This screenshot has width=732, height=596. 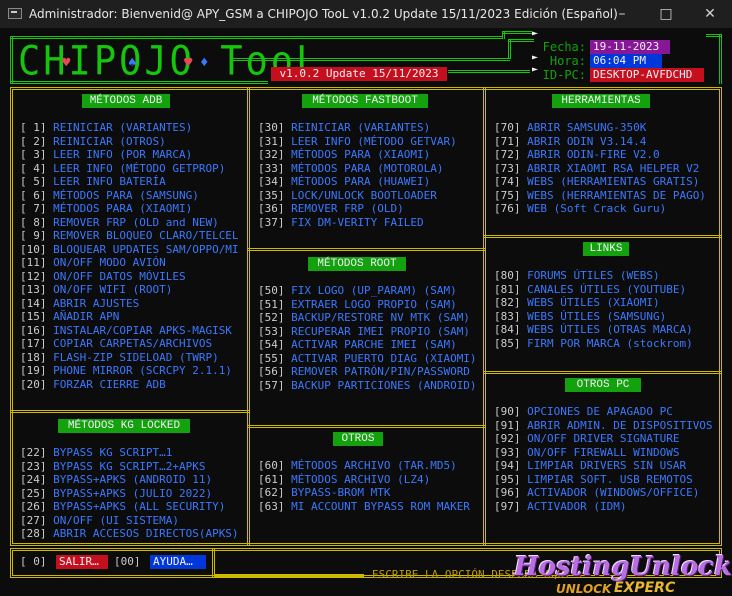 I want to click on menu-item: [ 4] LEER INFO (MÉTODO GETPROP), so click(x=122, y=169).